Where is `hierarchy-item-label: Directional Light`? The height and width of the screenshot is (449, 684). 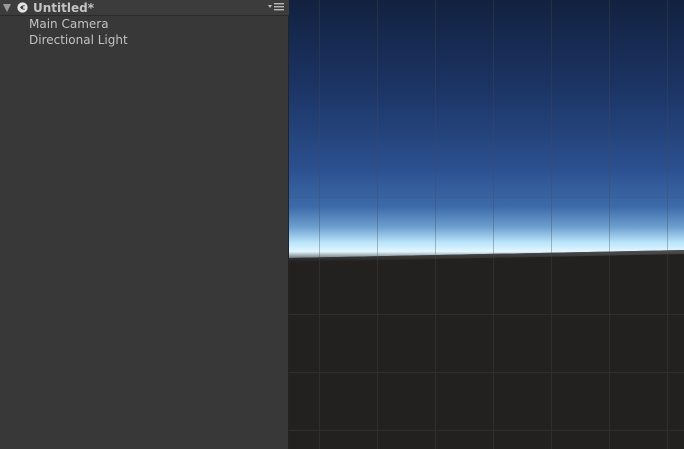 hierarchy-item-label: Directional Light is located at coordinates (78, 40).